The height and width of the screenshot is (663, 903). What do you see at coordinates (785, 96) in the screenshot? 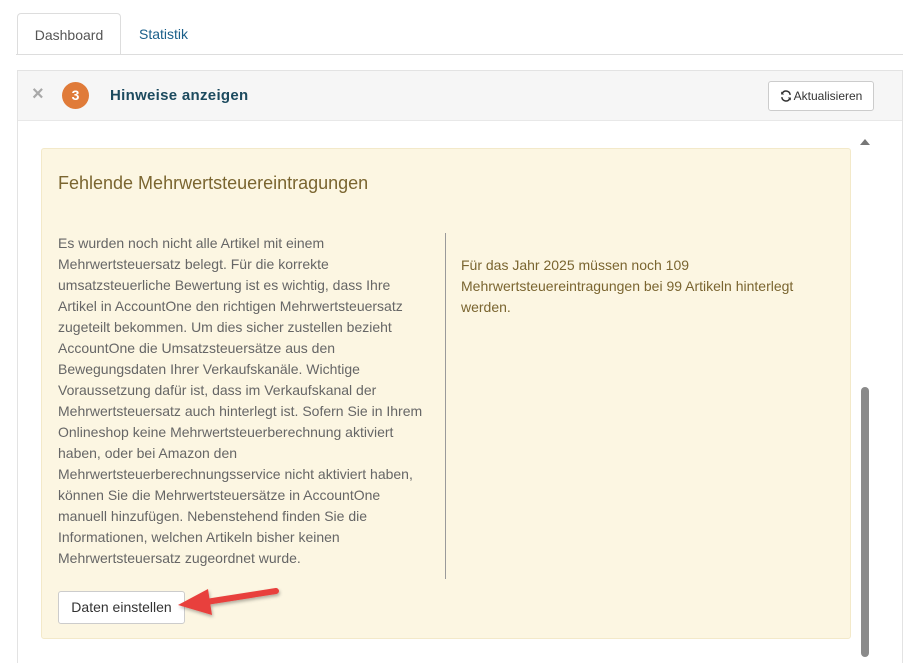
I see `refresh-icon` at bounding box center [785, 96].